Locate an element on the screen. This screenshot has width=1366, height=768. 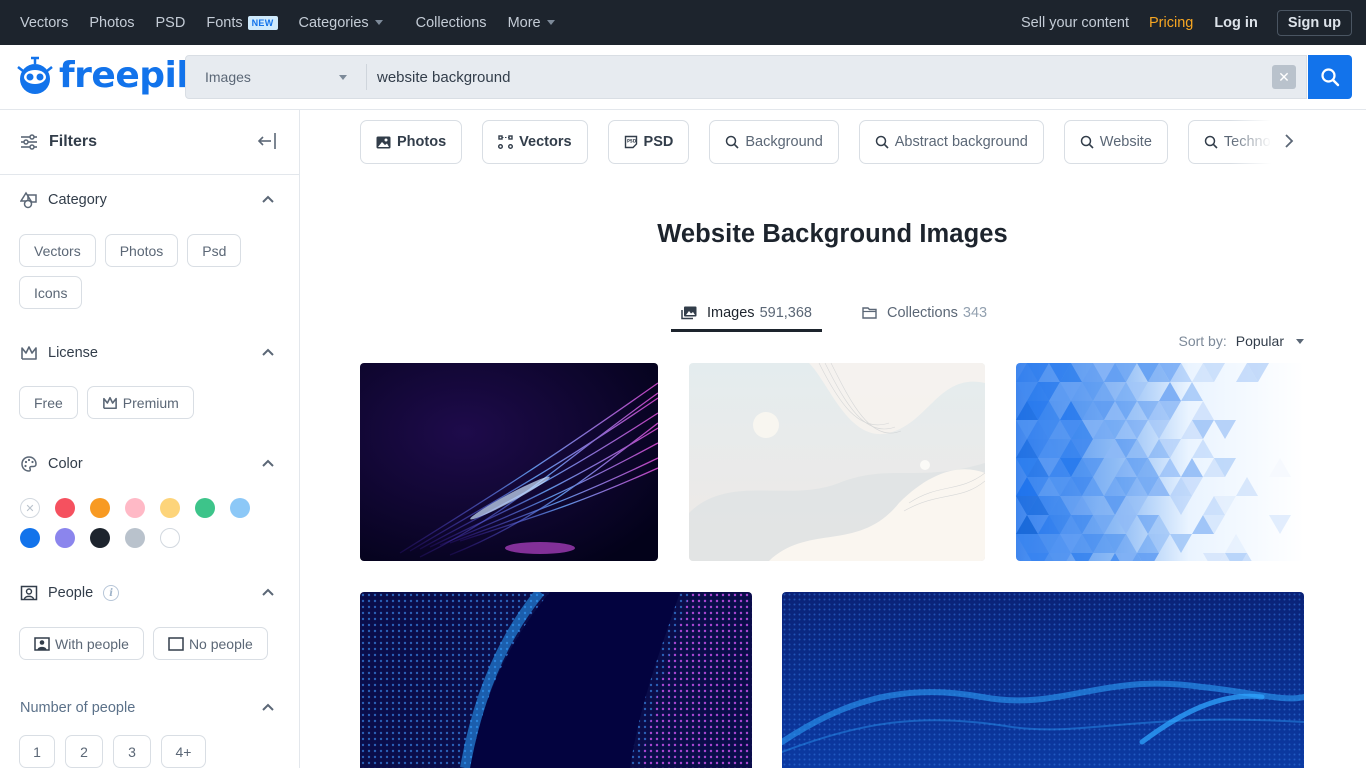
tab-images: Images 591,368 is located at coordinates (746, 315).